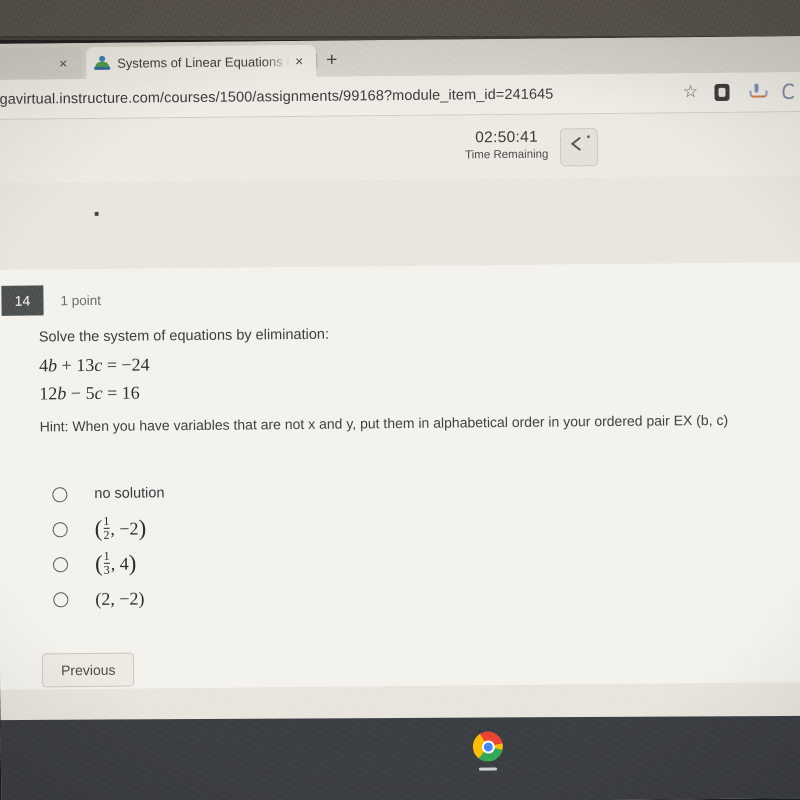 The width and height of the screenshot is (800, 800). Describe the element at coordinates (120, 598) in the screenshot. I see `answer-choice-label: (2, −2)` at that location.